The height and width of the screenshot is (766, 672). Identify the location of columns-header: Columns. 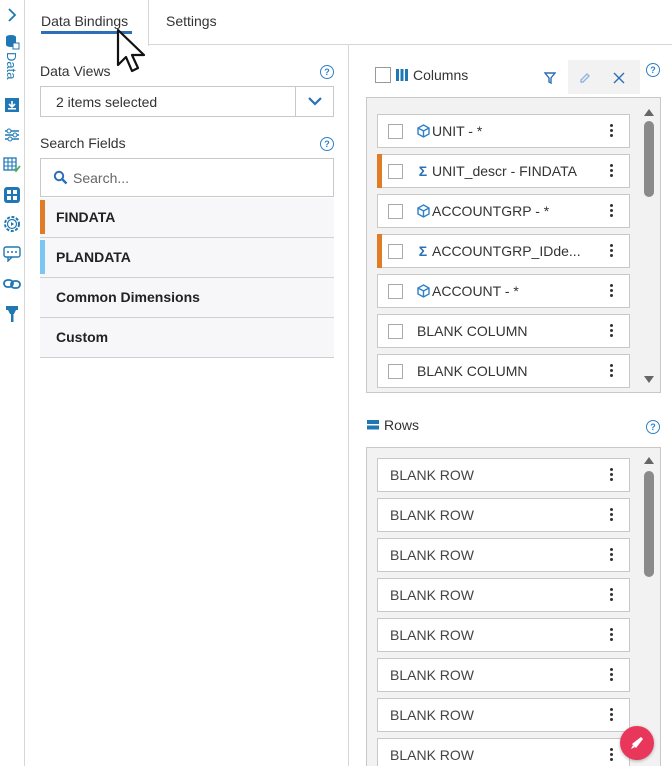
(421, 75).